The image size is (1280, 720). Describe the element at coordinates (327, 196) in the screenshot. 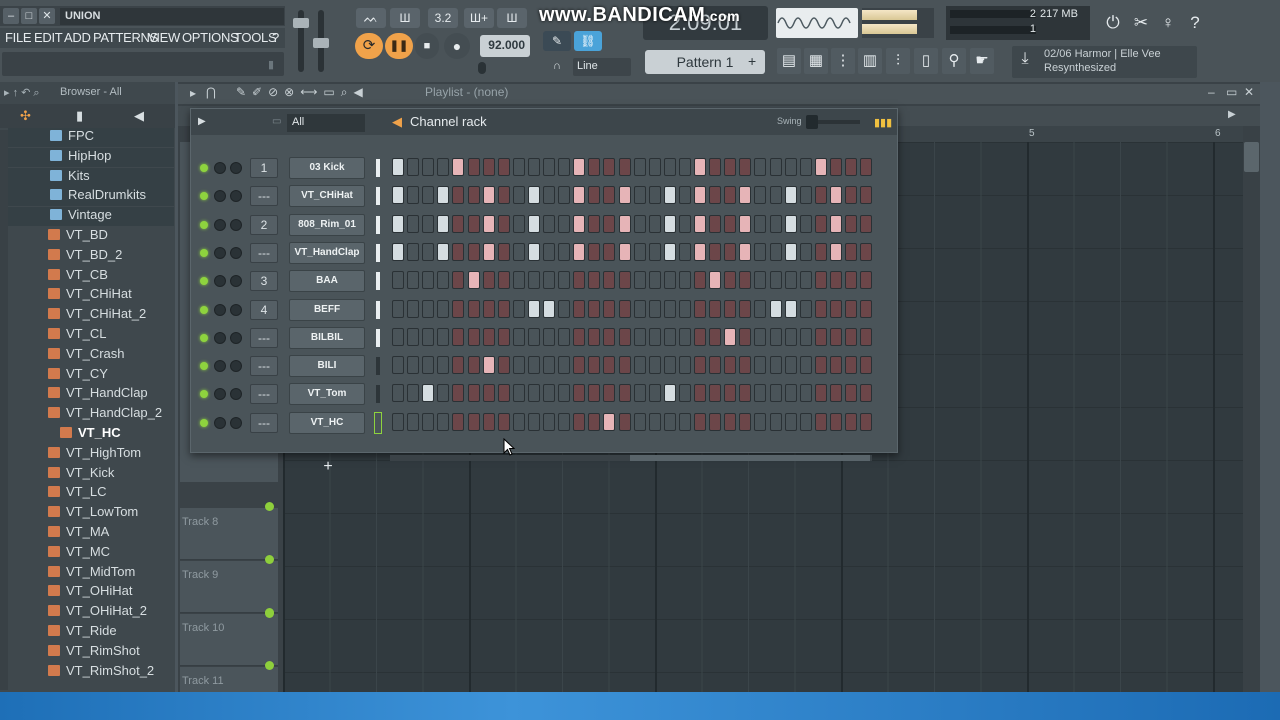

I see `channel-name-button: VT_CHiHat` at that location.